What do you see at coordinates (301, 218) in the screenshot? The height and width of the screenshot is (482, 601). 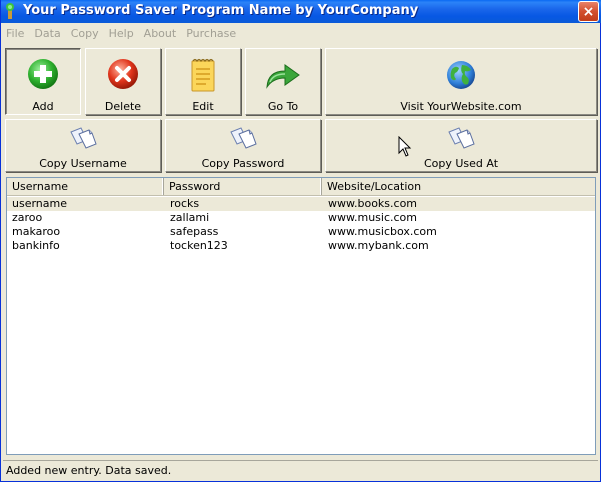 I see `table-row: zaroo zallami www.music.com` at bounding box center [301, 218].